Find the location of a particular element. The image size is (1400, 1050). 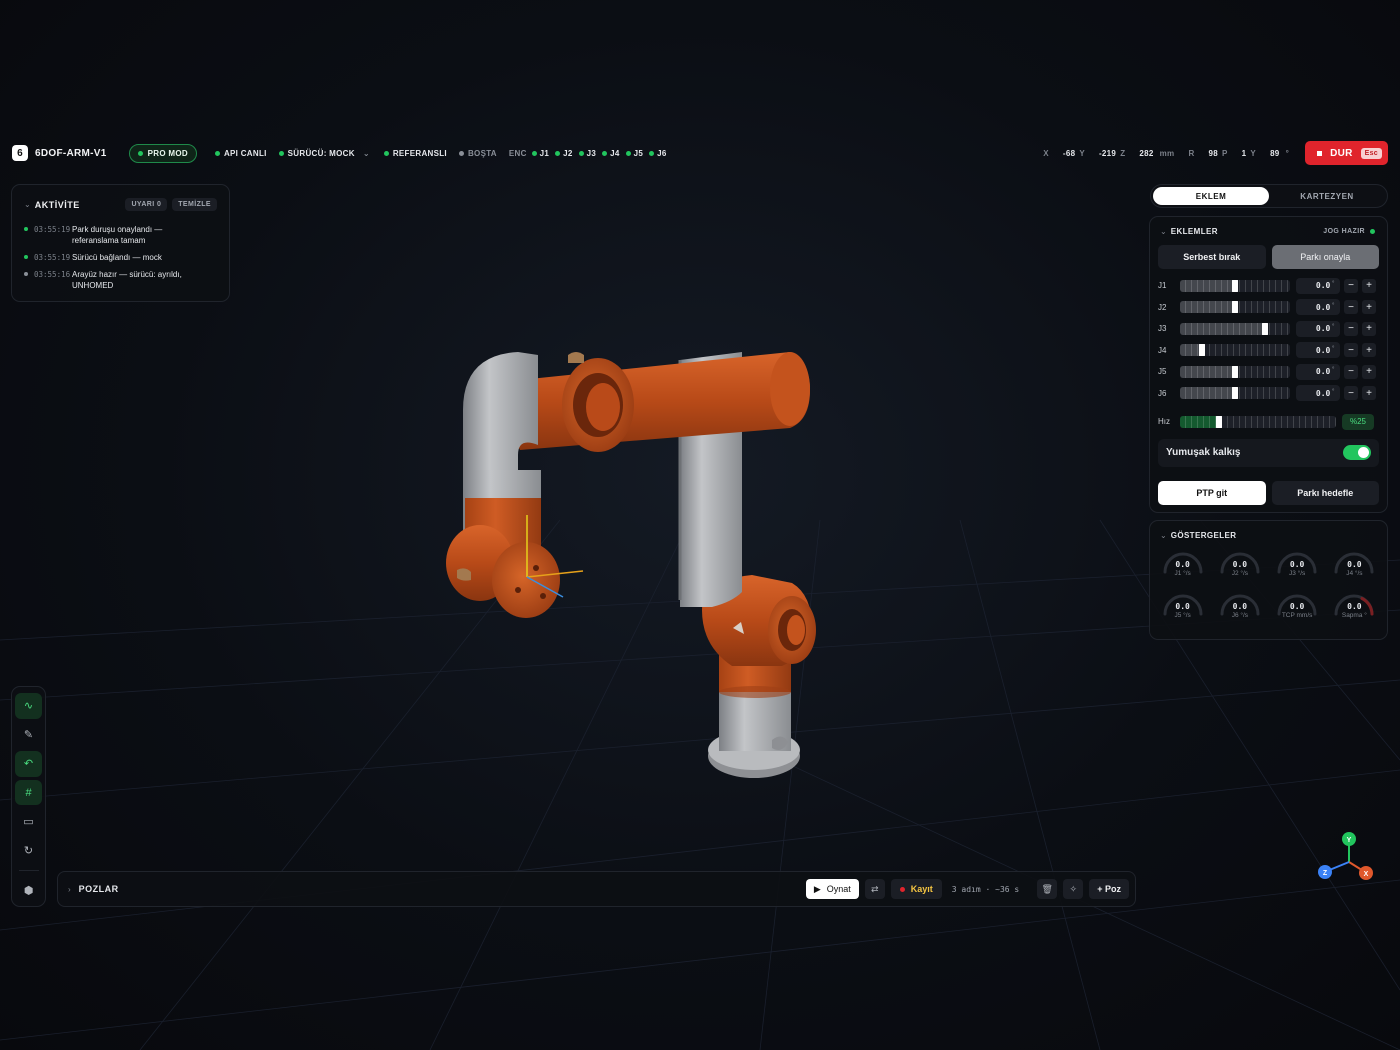

y-value: -219 is located at coordinates (1107, 153).